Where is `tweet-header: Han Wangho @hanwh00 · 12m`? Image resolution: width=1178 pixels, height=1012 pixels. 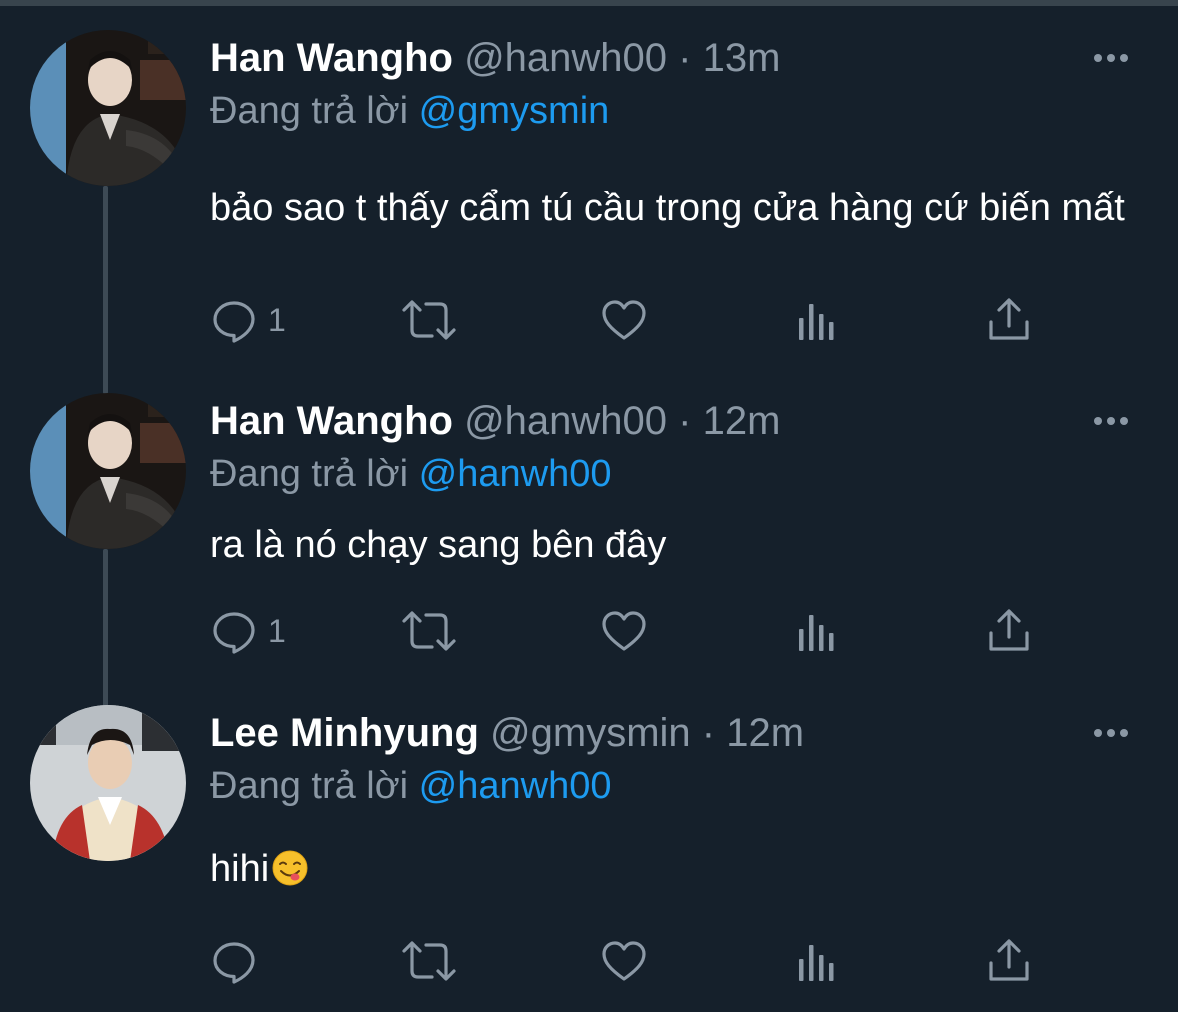
tweet-header: Han Wangho @hanwh00 · 12m is located at coordinates (495, 421).